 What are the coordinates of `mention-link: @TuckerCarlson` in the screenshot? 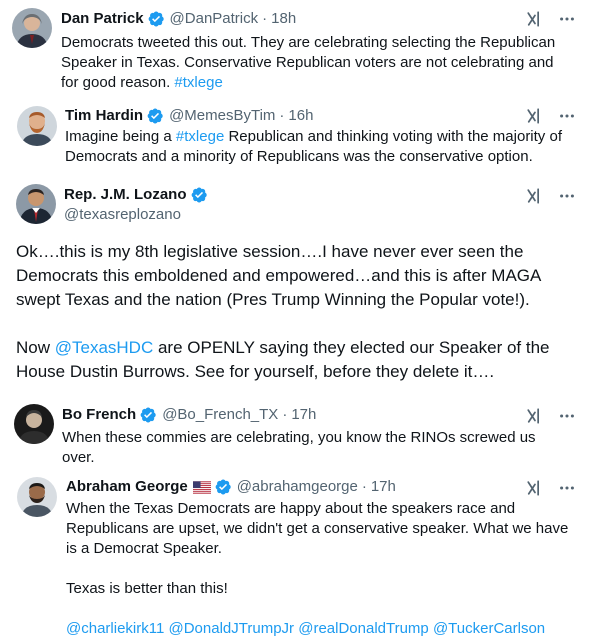 It's located at (489, 628).